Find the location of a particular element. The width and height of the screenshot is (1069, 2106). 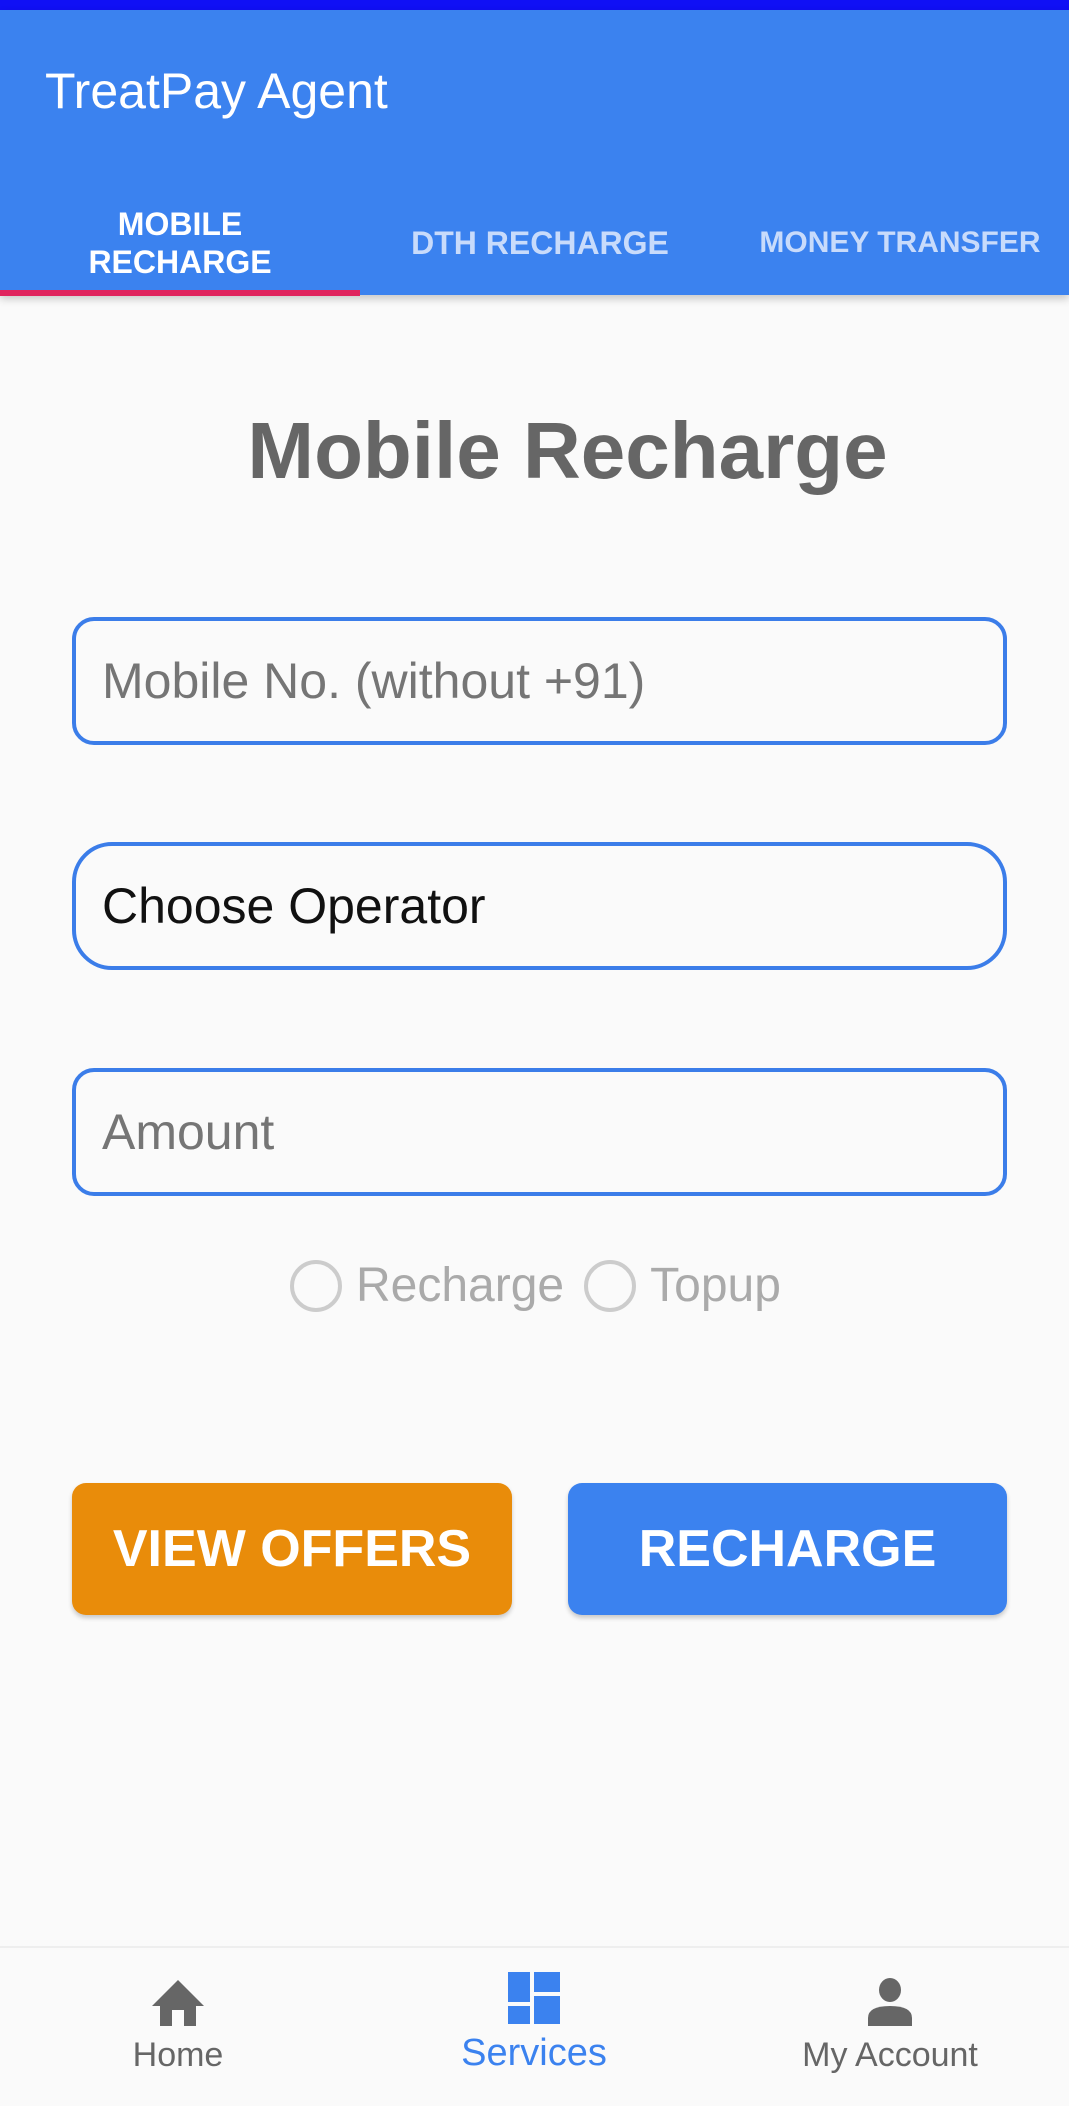

view-offers-button: VIEW OFFERS is located at coordinates (292, 1549).